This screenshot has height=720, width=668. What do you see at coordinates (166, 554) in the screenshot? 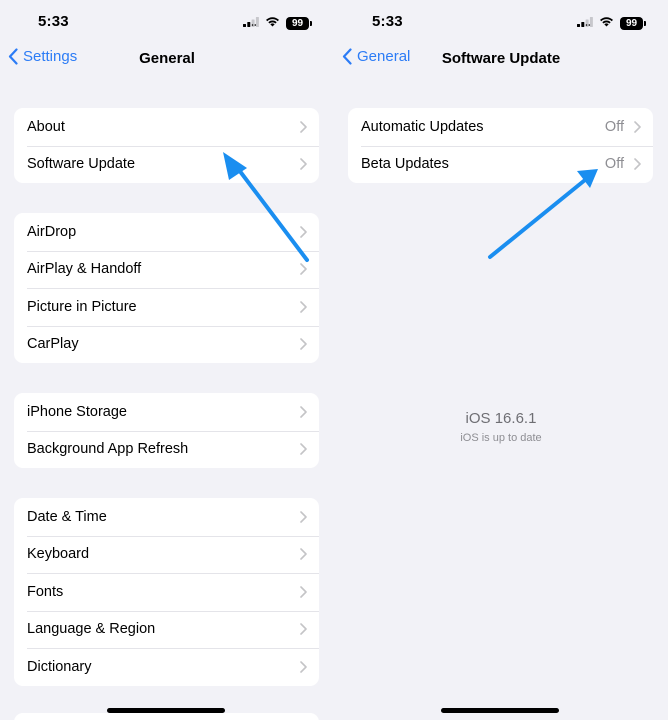
I see `row-keyboard: Keyboard` at bounding box center [166, 554].